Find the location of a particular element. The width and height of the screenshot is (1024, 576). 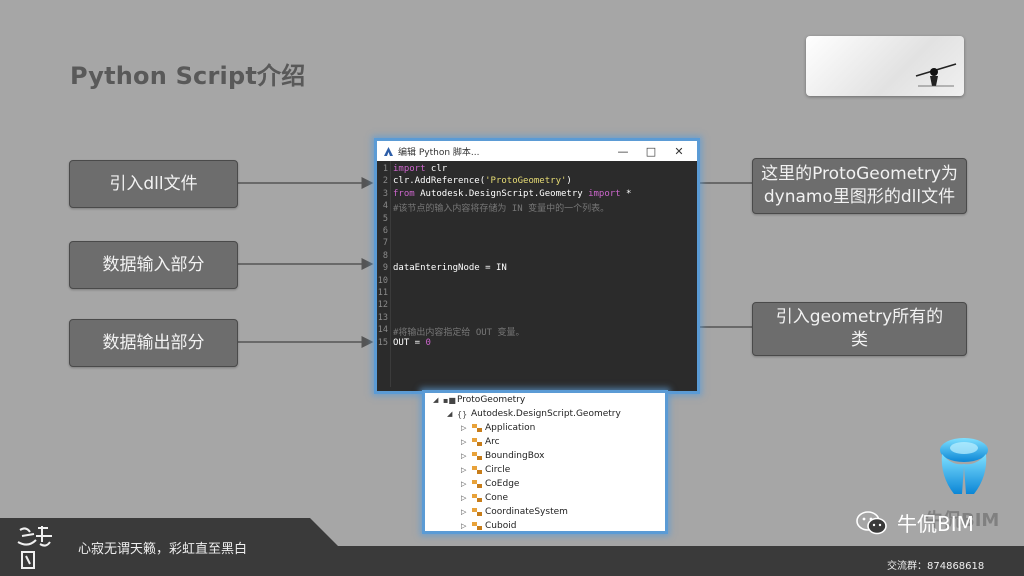

label-geometry-classes-line2: 类 is located at coordinates (859, 340).